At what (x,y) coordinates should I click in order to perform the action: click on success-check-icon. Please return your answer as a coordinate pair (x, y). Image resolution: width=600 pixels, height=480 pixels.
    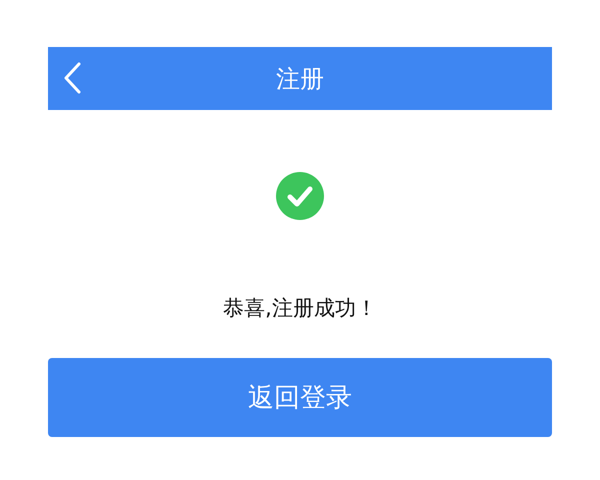
    Looking at the image, I should click on (300, 196).